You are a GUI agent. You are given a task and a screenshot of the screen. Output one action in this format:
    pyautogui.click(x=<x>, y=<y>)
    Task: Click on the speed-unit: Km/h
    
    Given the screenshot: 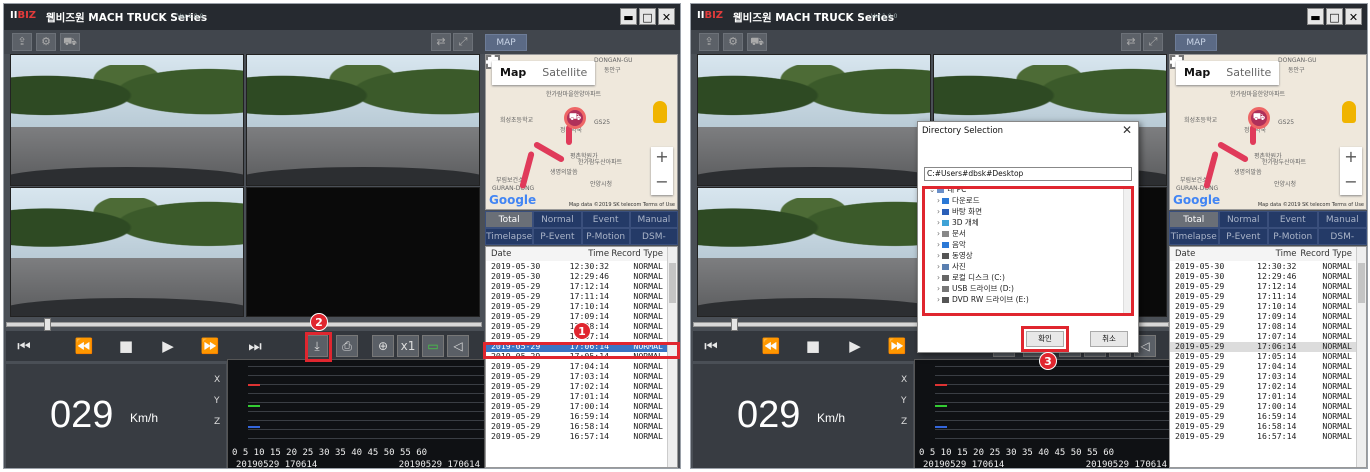 What is the action you would take?
    pyautogui.click(x=144, y=418)
    